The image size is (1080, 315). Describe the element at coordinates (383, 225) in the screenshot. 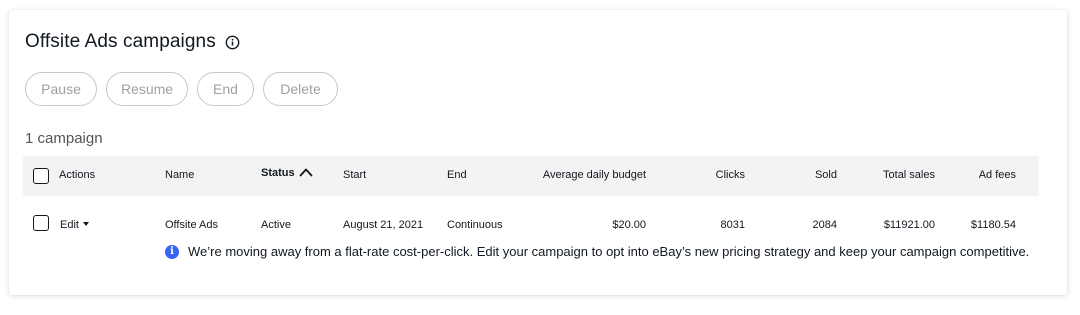

I see `campaign-start: August 21, 2021` at that location.